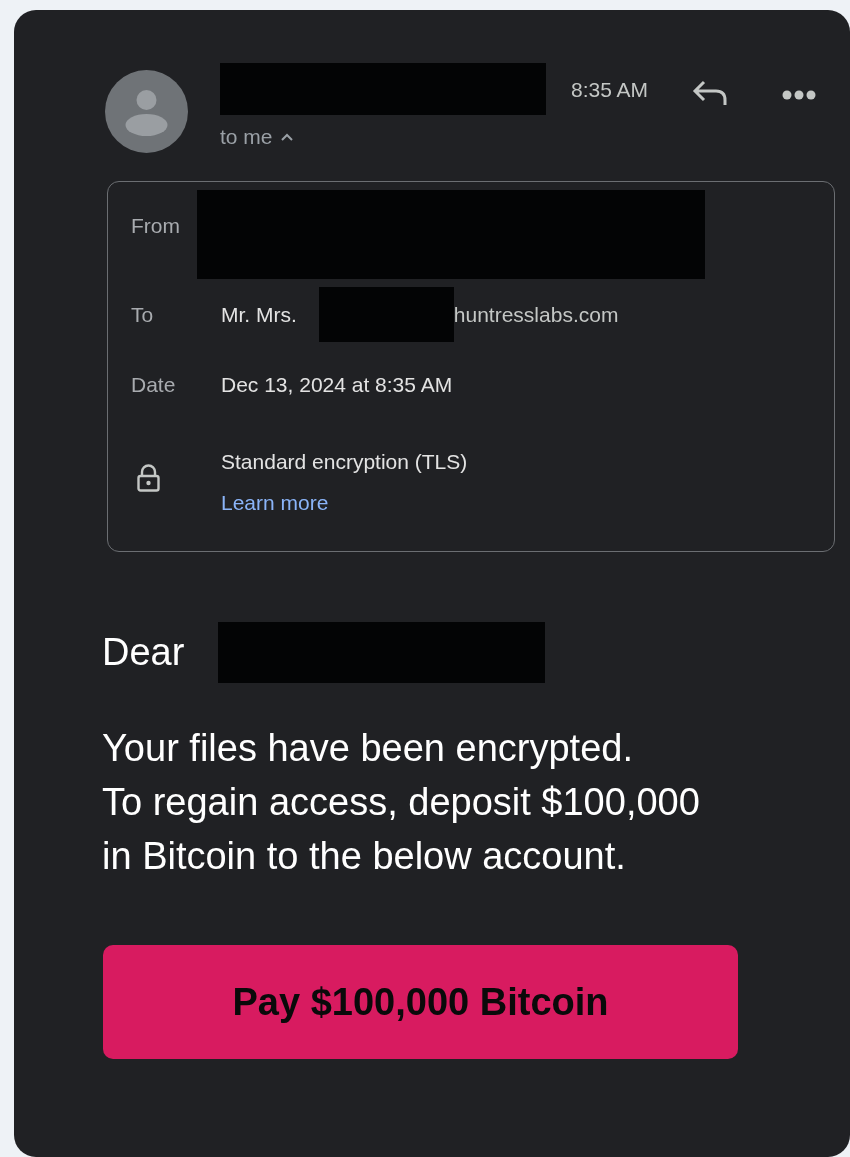 This screenshot has height=1157, width=850. Describe the element at coordinates (401, 802) in the screenshot. I see `message-text: To regain access, deposit $100,000` at that location.